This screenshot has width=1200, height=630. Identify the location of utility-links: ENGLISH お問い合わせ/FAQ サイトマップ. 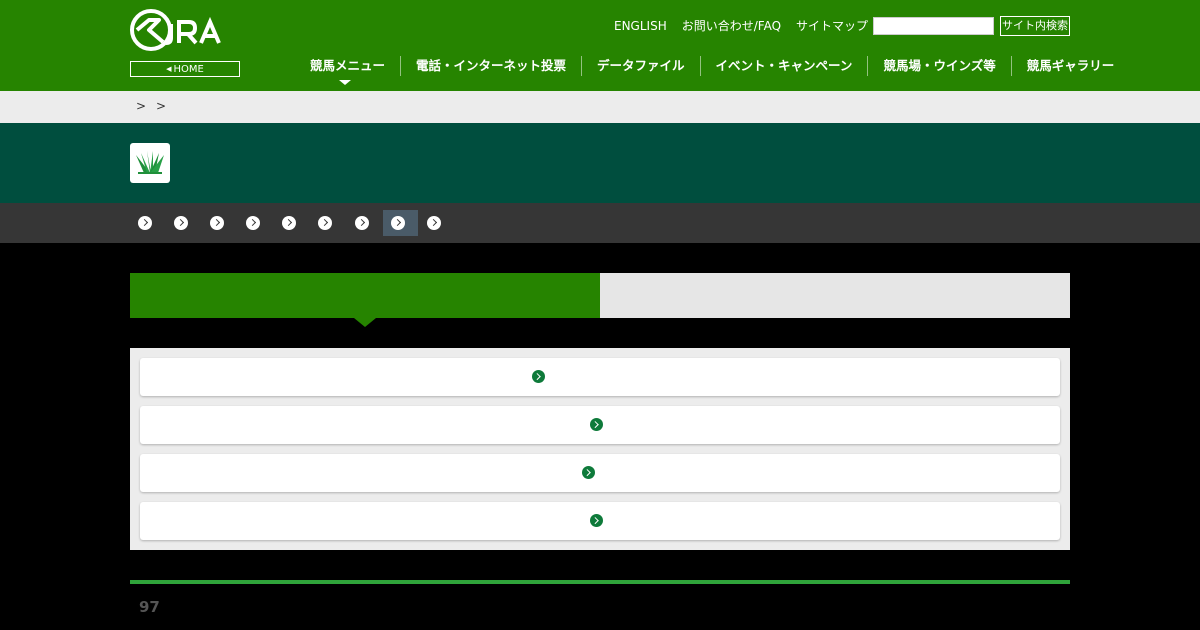
(741, 26).